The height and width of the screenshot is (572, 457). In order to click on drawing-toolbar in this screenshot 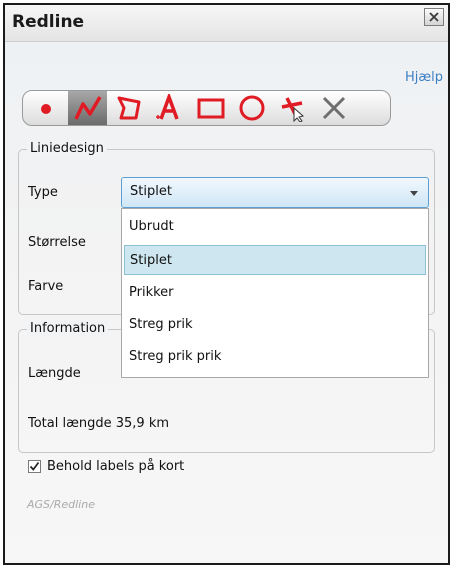, I will do `click(206, 108)`.